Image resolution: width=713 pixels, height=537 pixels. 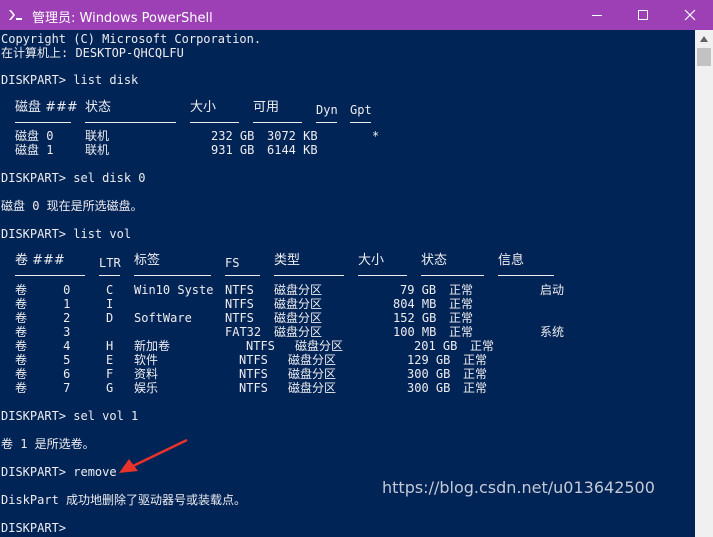 I want to click on table-cell: 卷 0, so click(x=43, y=290).